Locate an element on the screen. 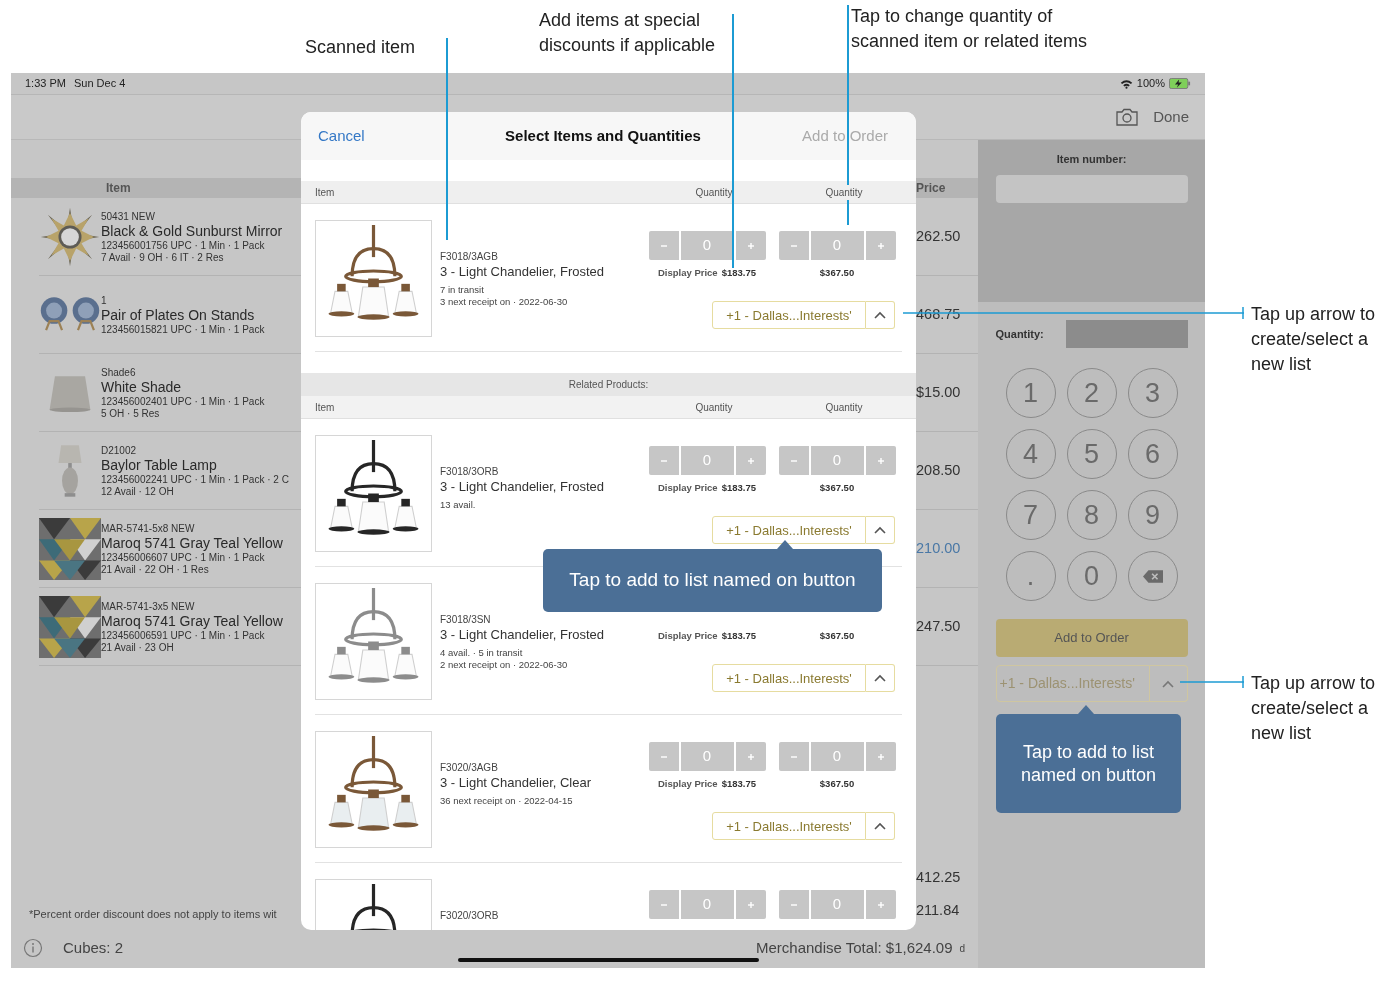 This screenshot has height=984, width=1400. tooltip-pointer-icon is located at coordinates (1086, 709).